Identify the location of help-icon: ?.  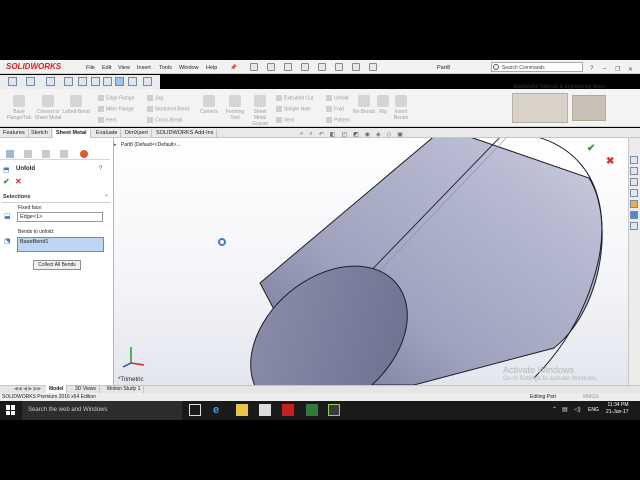
(591, 69).